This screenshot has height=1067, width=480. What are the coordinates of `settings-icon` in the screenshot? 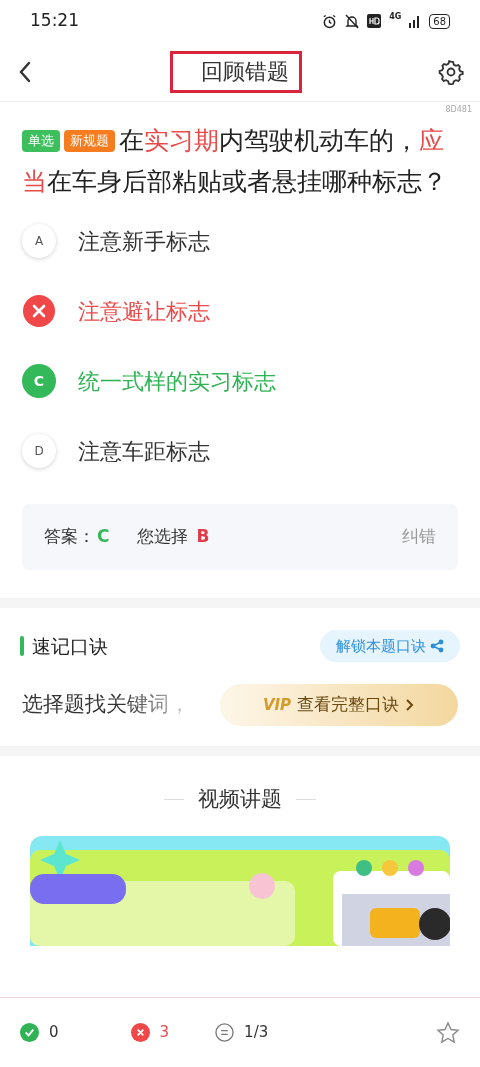 It's located at (451, 71).